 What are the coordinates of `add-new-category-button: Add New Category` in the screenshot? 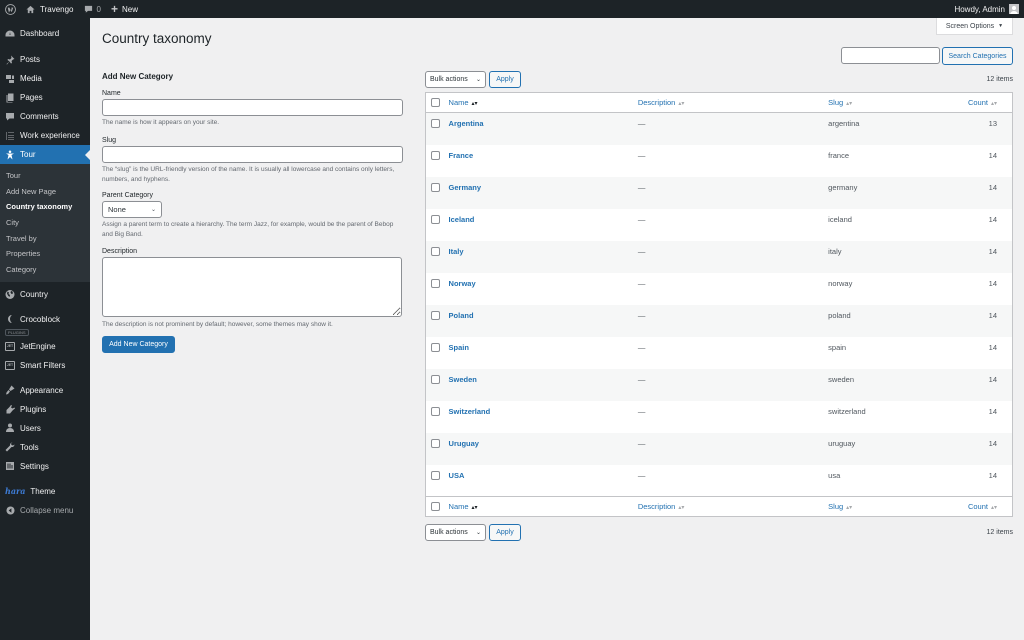 It's located at (138, 344).